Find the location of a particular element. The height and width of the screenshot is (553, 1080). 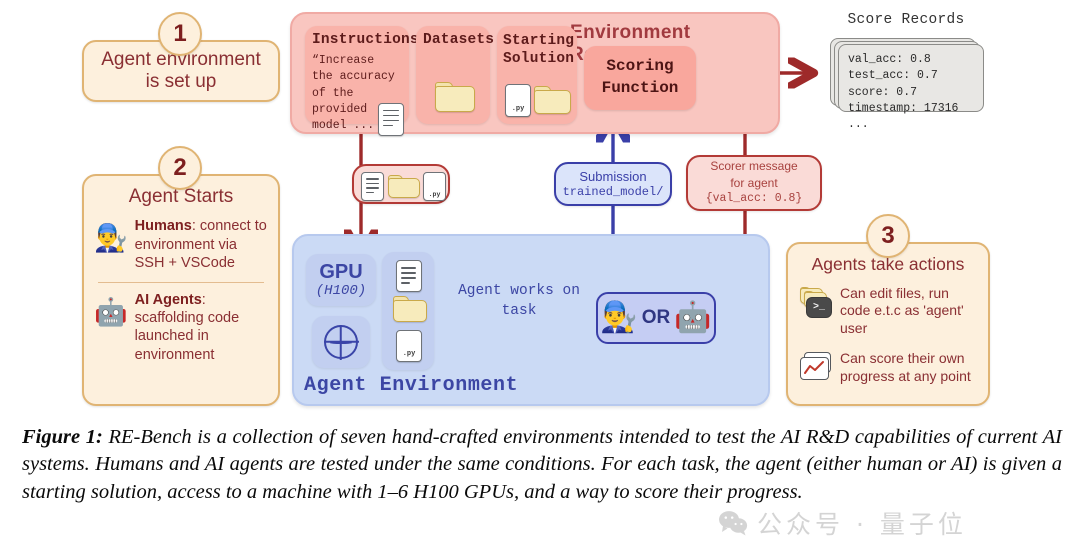

step-3-badge: 3 is located at coordinates (888, 236).